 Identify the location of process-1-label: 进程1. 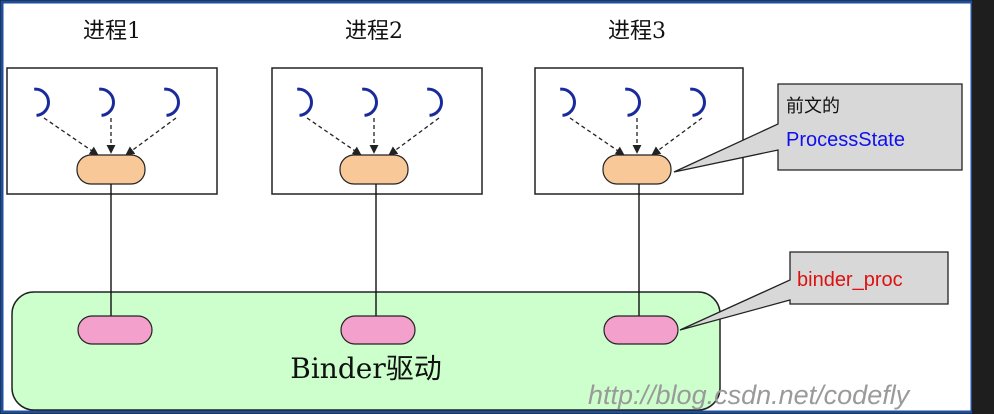
(112, 31).